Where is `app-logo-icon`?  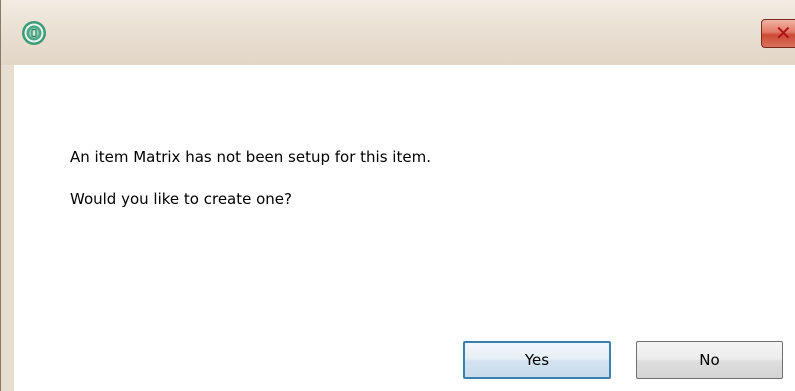 app-logo-icon is located at coordinates (34, 33).